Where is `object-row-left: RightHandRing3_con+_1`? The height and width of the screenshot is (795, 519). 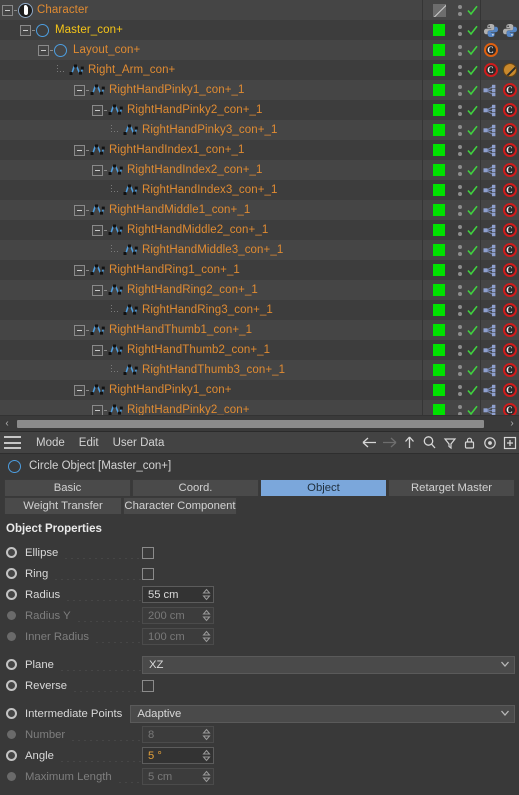 object-row-left: RightHandRing3_con+_1 is located at coordinates (211, 310).